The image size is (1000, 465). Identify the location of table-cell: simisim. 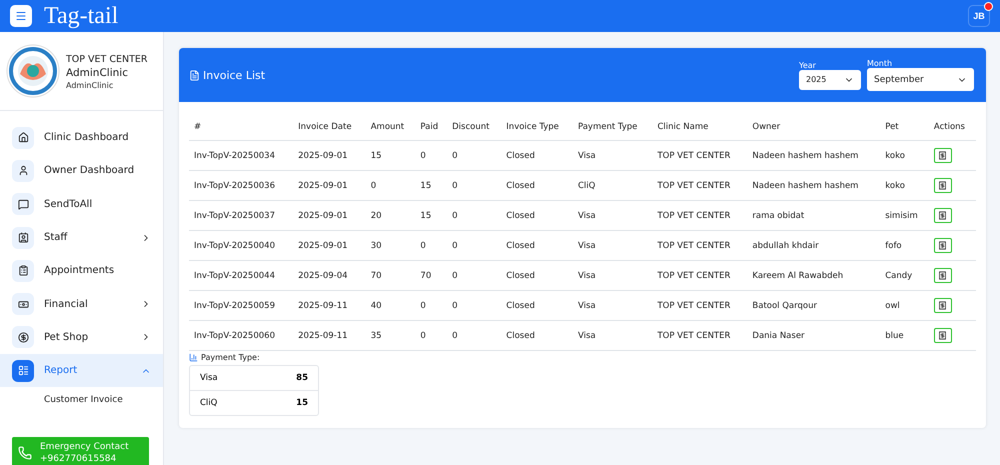
(904, 215).